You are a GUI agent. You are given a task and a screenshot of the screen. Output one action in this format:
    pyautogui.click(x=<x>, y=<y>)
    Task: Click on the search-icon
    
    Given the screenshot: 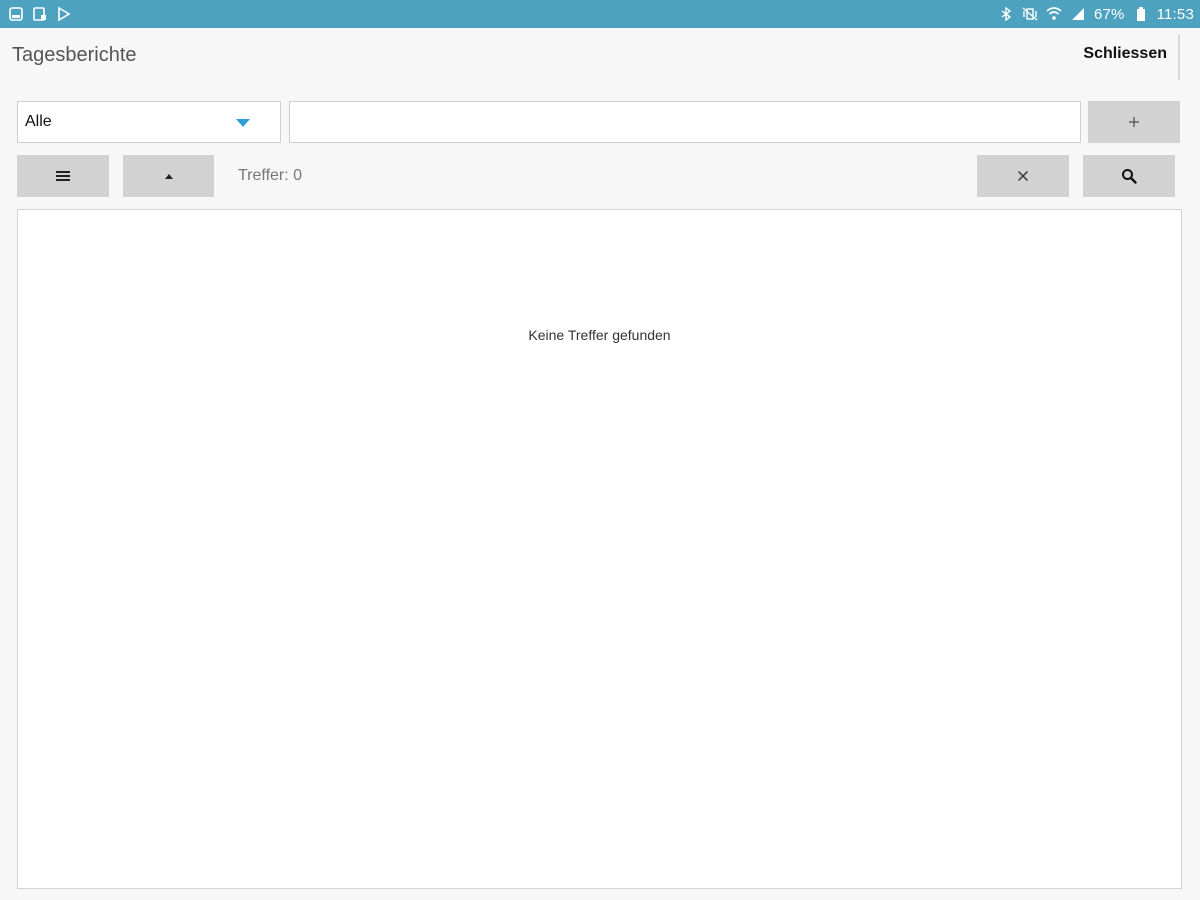 What is the action you would take?
    pyautogui.click(x=1129, y=176)
    